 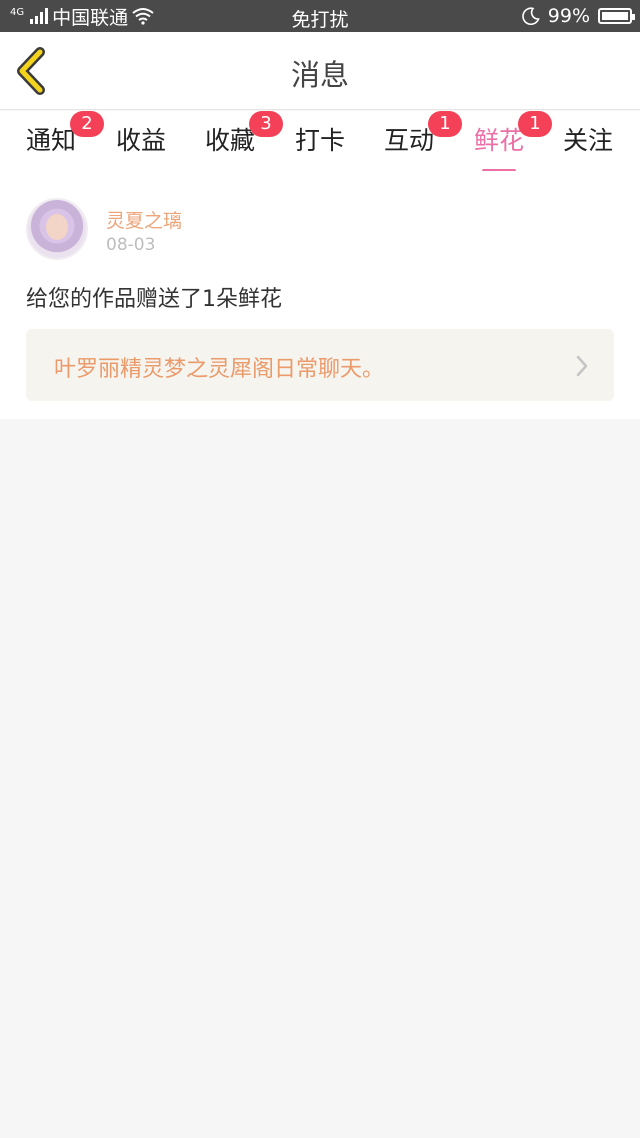 I want to click on page-title: 消息, so click(x=319, y=75).